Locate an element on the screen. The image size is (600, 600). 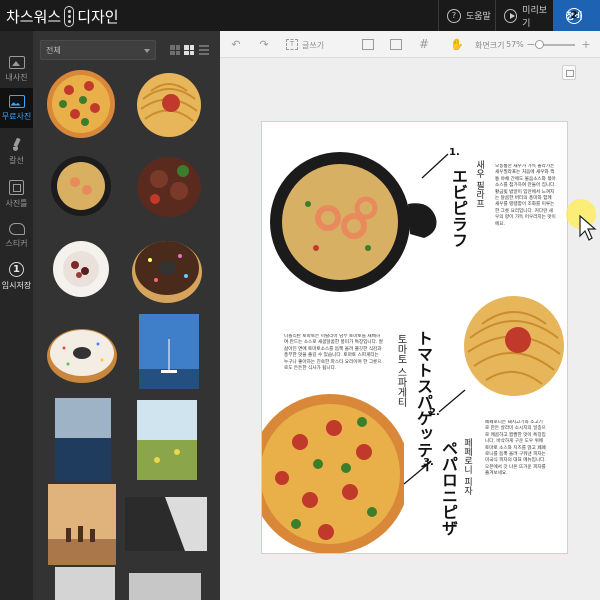
rail-item-temp-save: 1 임시저장 is located at coordinates (16, 276).